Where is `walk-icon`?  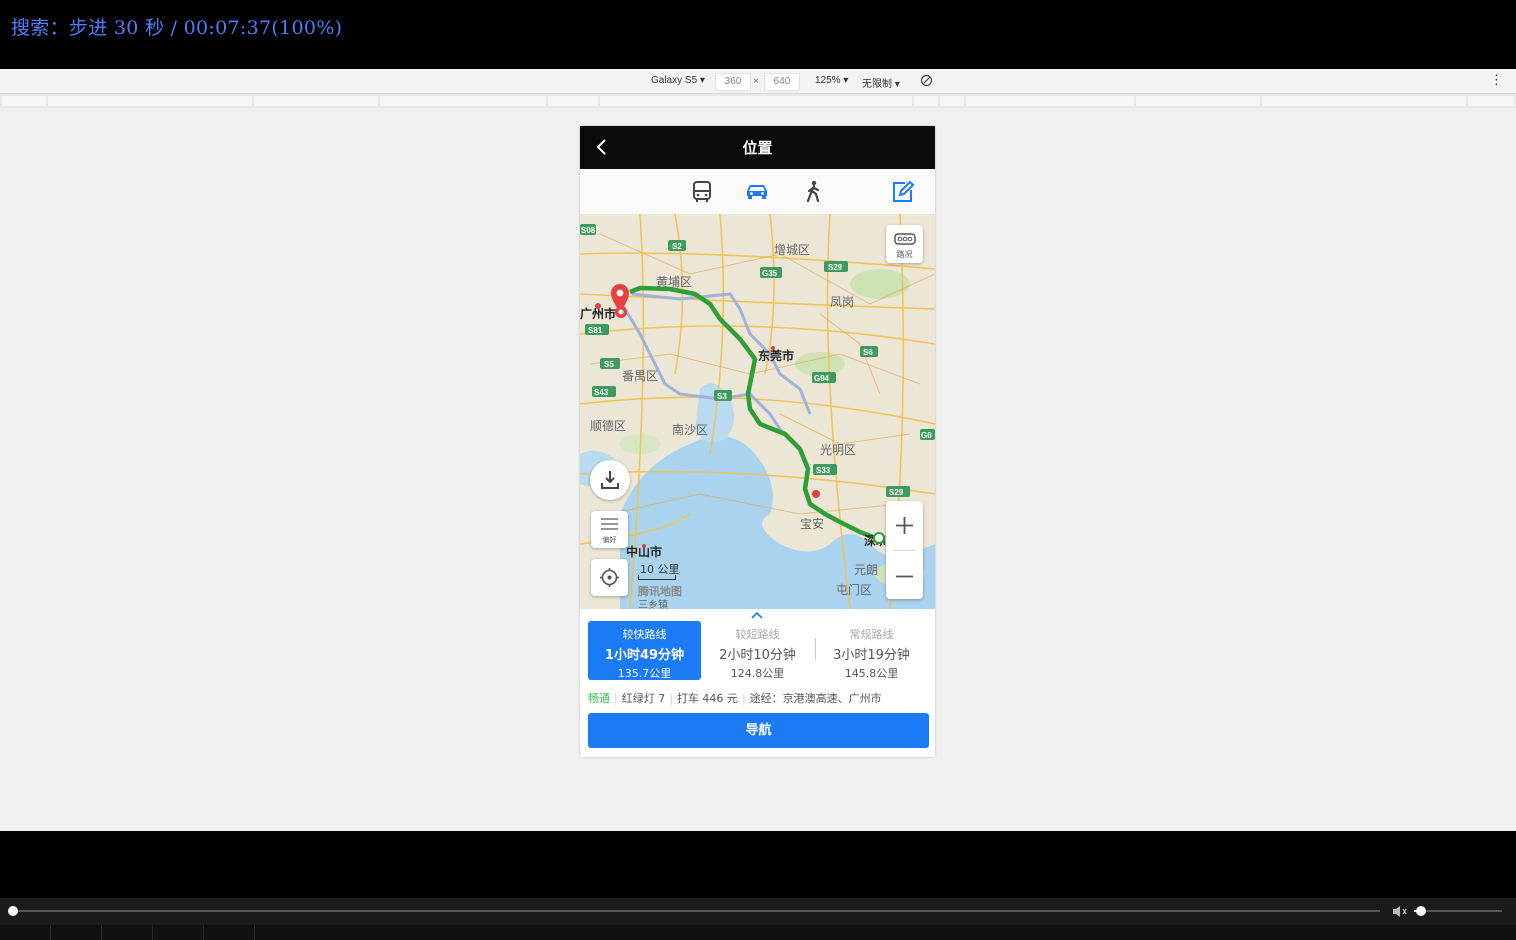
walk-icon is located at coordinates (813, 192).